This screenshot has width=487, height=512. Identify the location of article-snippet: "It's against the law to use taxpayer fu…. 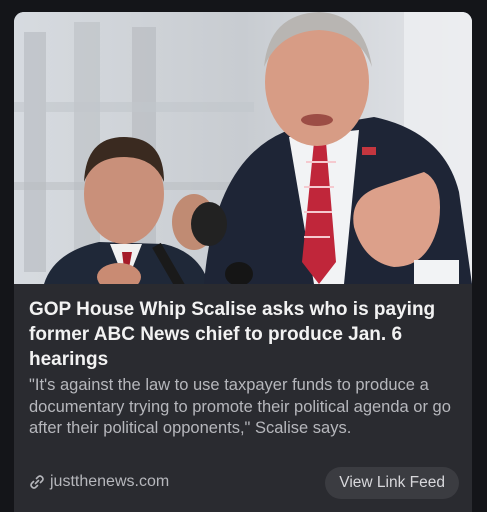
(240, 406).